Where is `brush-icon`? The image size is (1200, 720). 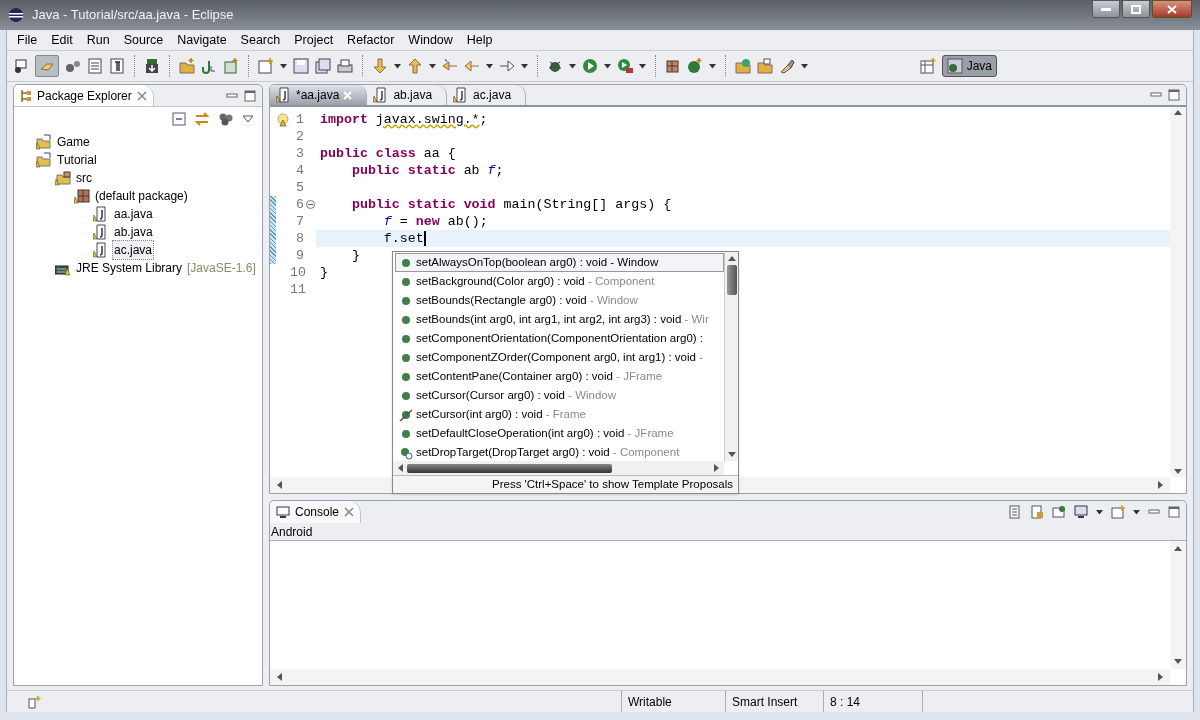 brush-icon is located at coordinates (787, 66).